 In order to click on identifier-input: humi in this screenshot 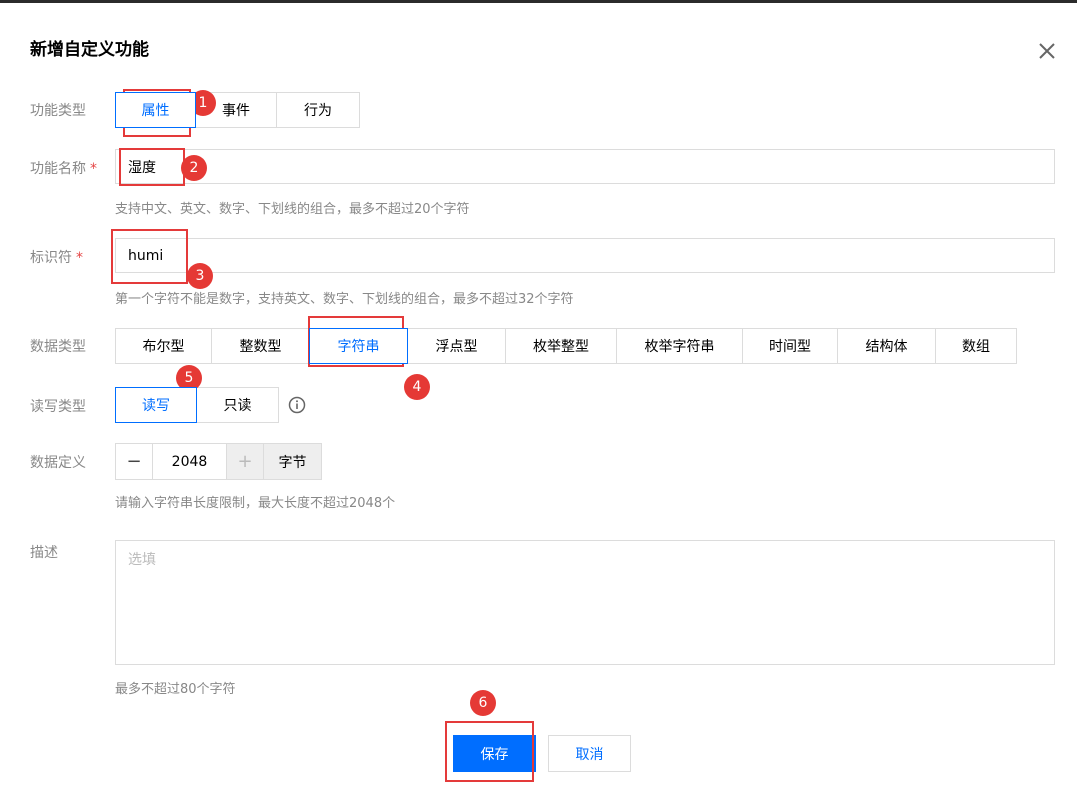, I will do `click(585, 255)`.